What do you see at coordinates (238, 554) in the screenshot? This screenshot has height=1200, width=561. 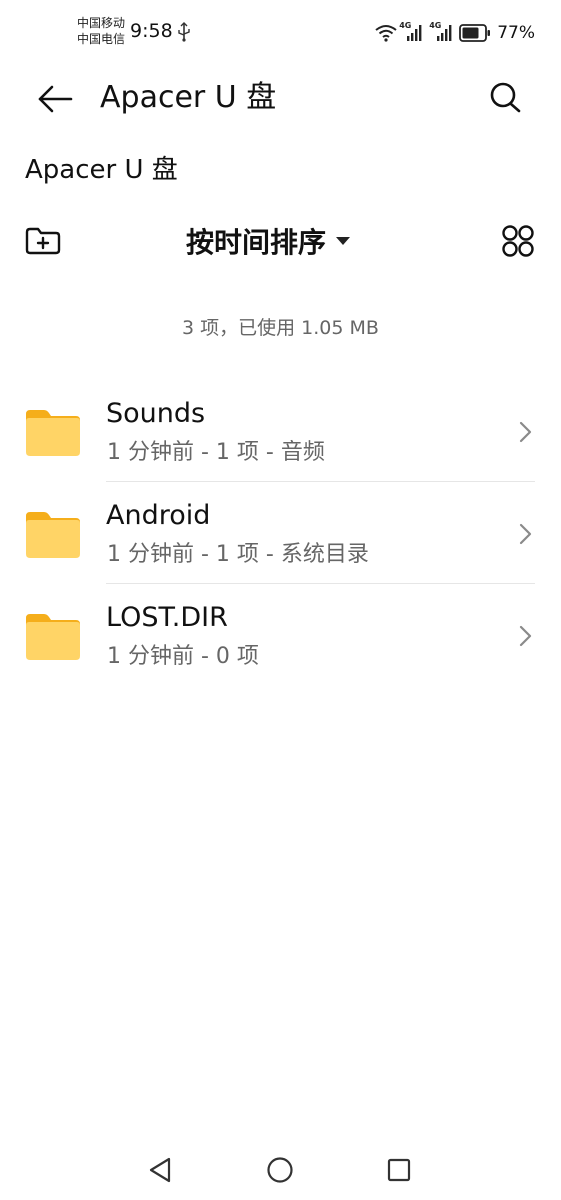 I see `file-meta: 1 分钟前 - 1 项 - 系统目录` at bounding box center [238, 554].